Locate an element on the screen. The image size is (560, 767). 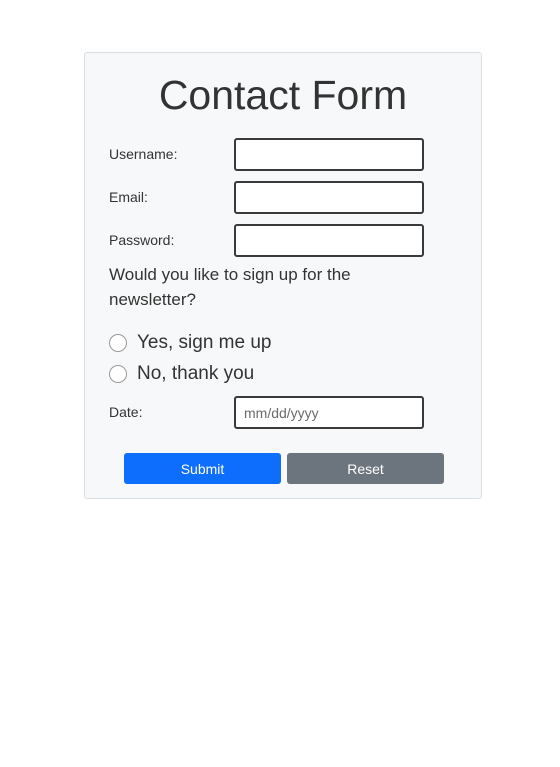
radio-option-no: No, thank you is located at coordinates (181, 374).